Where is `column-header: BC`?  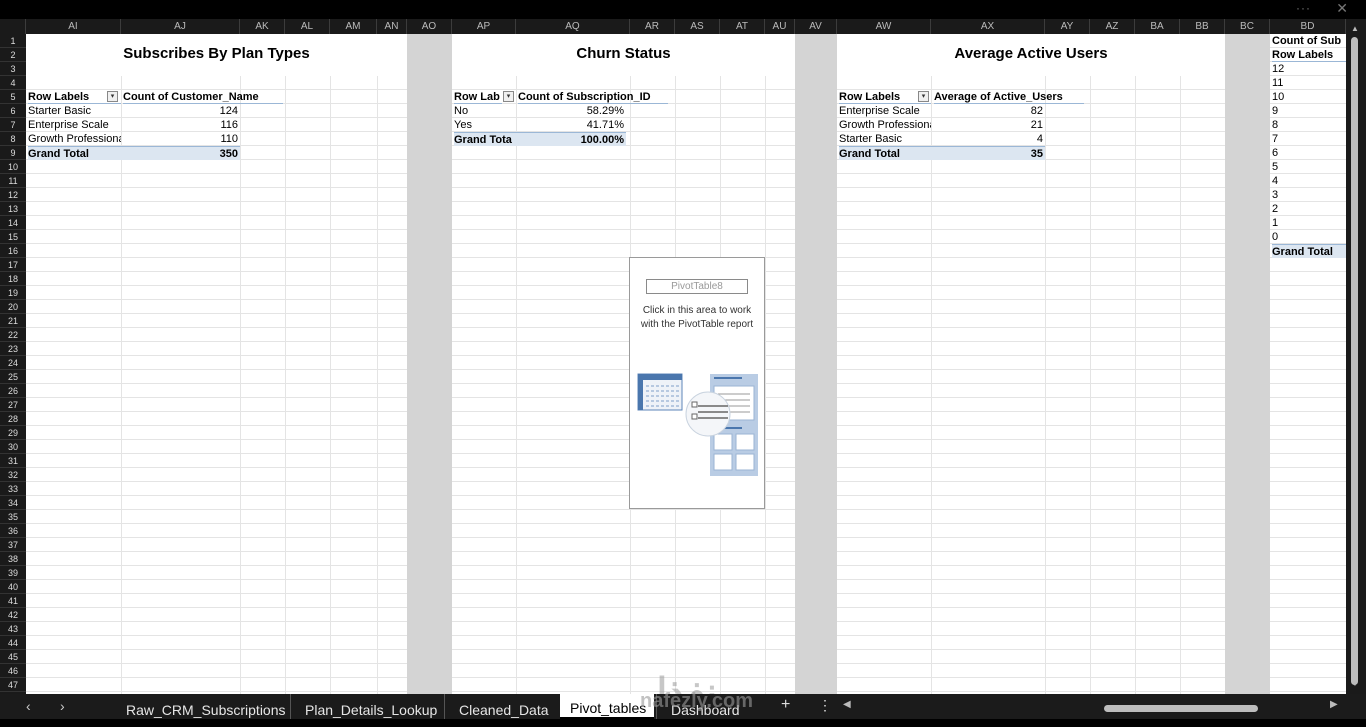
column-header: BC is located at coordinates (1247, 26).